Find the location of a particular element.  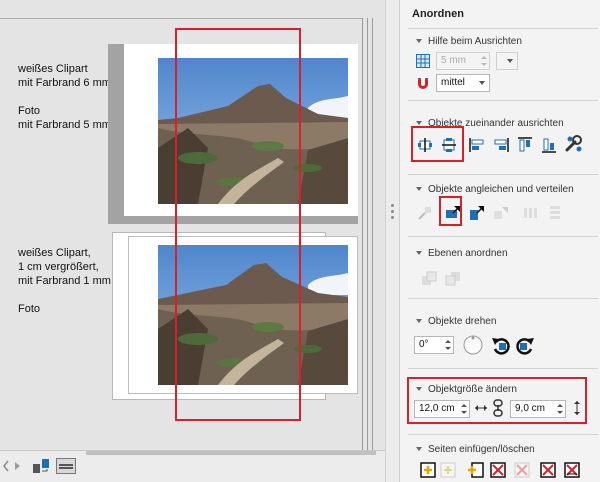

insert-page-after-icon is located at coordinates (476, 470).